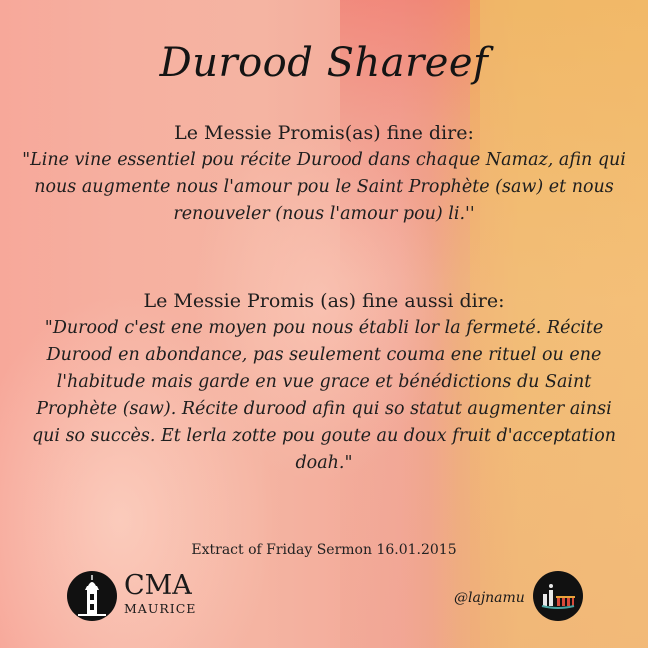 Image resolution: width=648 pixels, height=648 pixels. I want to click on cma-brand: CMA MAURICE, so click(160, 594).